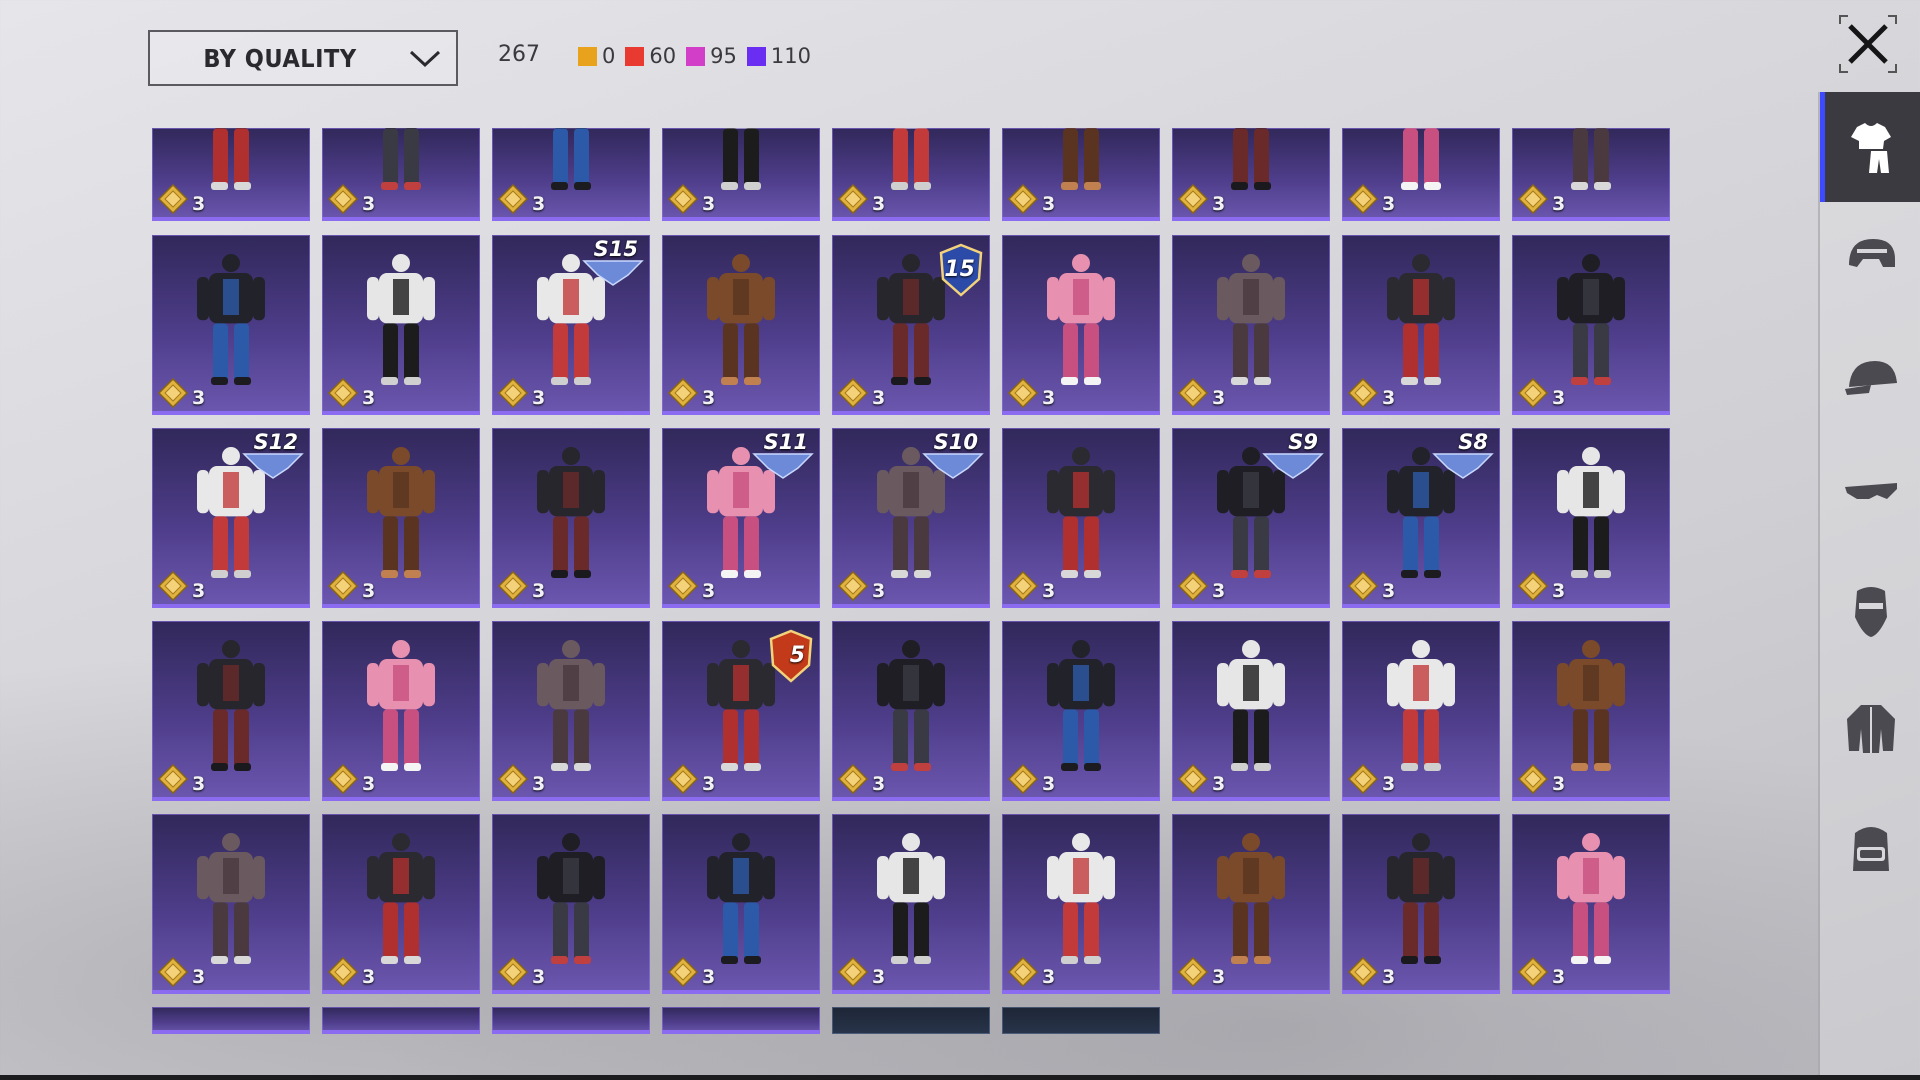  Describe the element at coordinates (1870, 729) in the screenshot. I see `sidebar-tab-jacket` at that location.